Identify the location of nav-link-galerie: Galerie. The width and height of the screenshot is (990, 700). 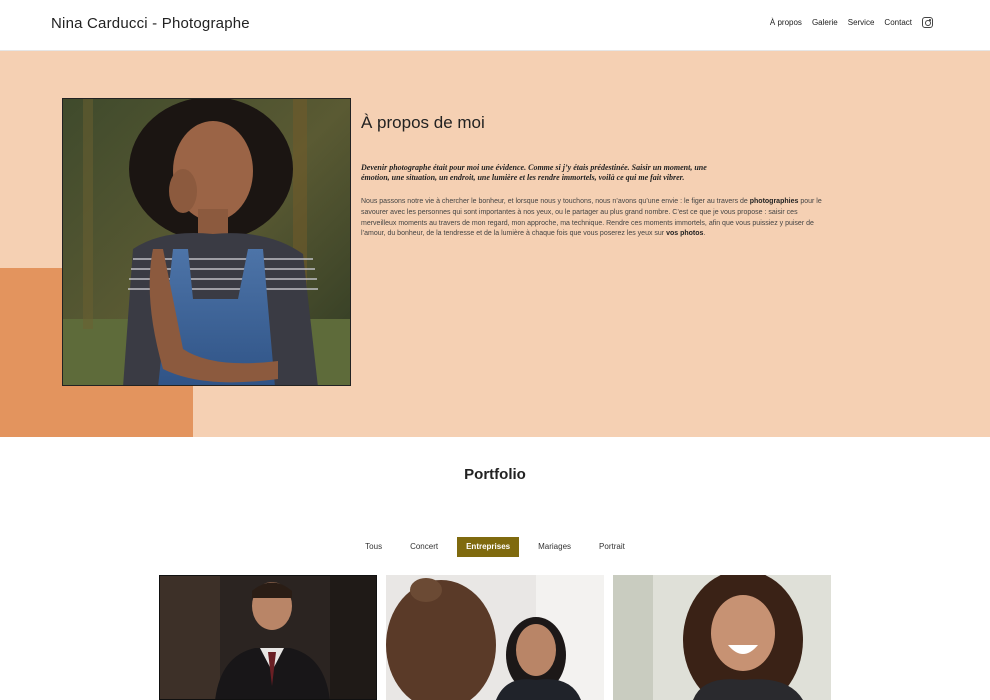
(825, 22).